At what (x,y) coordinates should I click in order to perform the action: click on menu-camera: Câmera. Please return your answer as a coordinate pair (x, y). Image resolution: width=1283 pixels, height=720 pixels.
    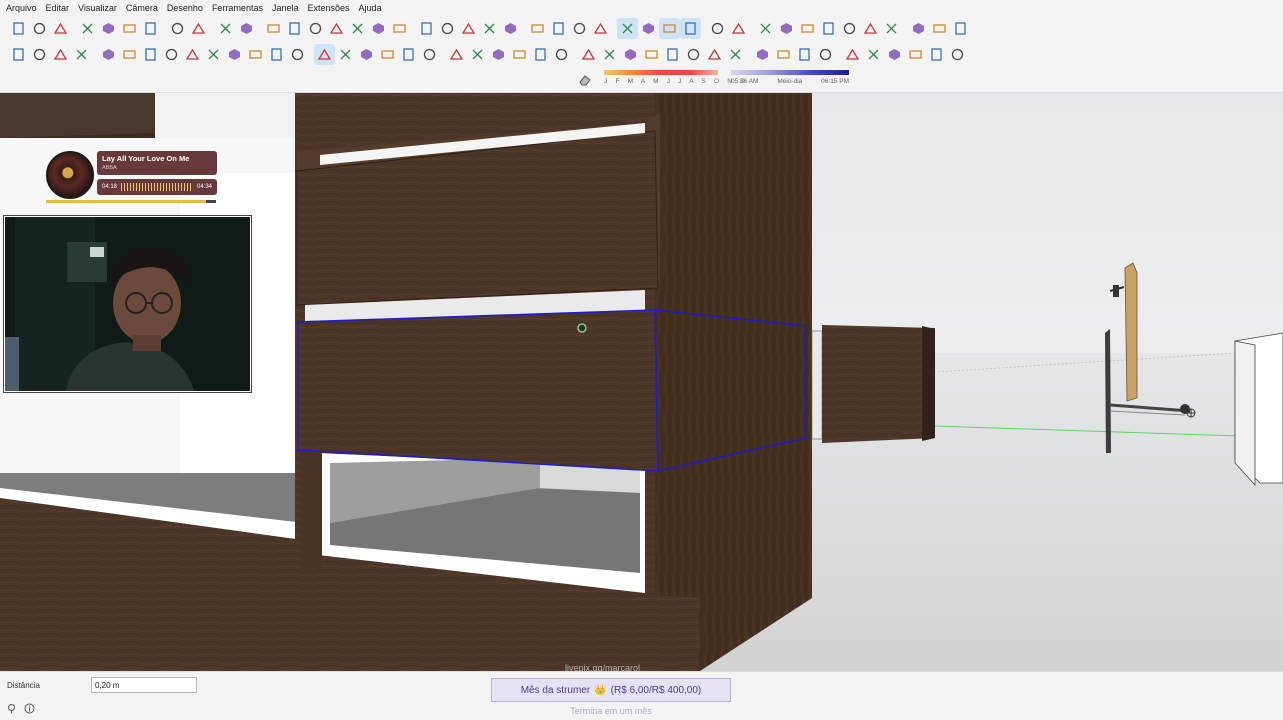
    Looking at the image, I should click on (142, 8).